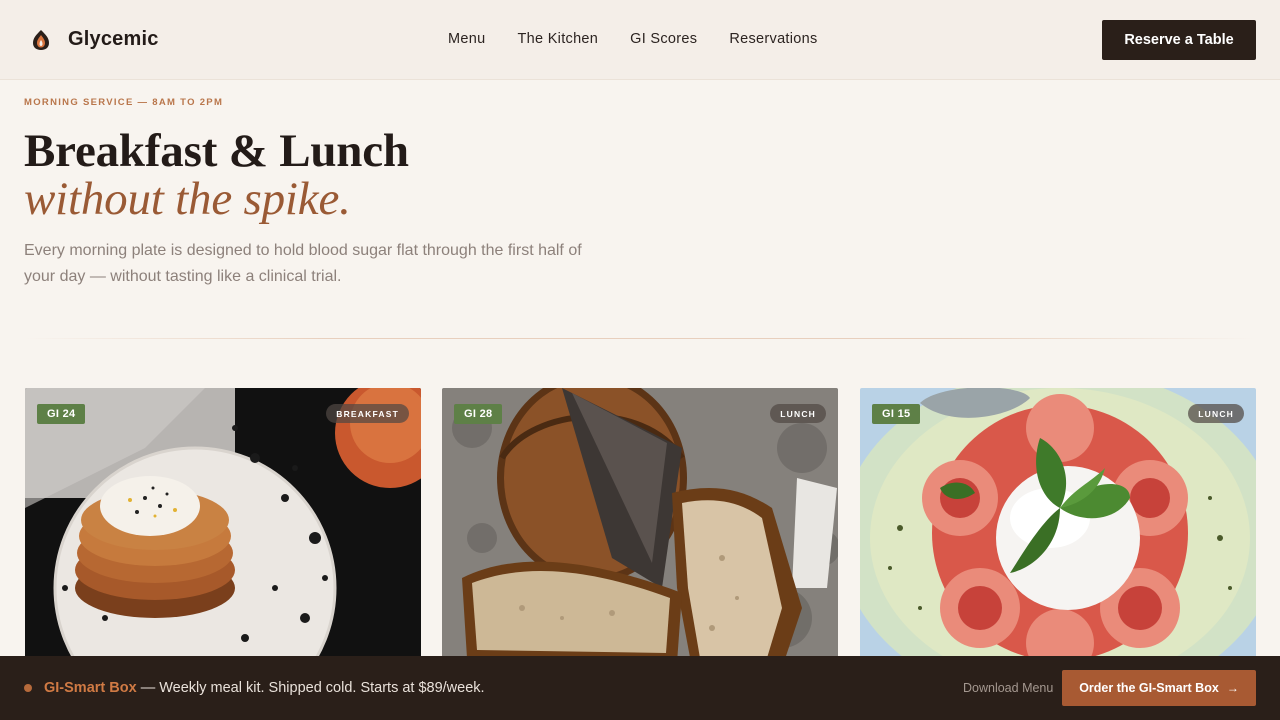 The image size is (1280, 720). Describe the element at coordinates (41, 39) in the screenshot. I see `flame-logo-icon` at that location.